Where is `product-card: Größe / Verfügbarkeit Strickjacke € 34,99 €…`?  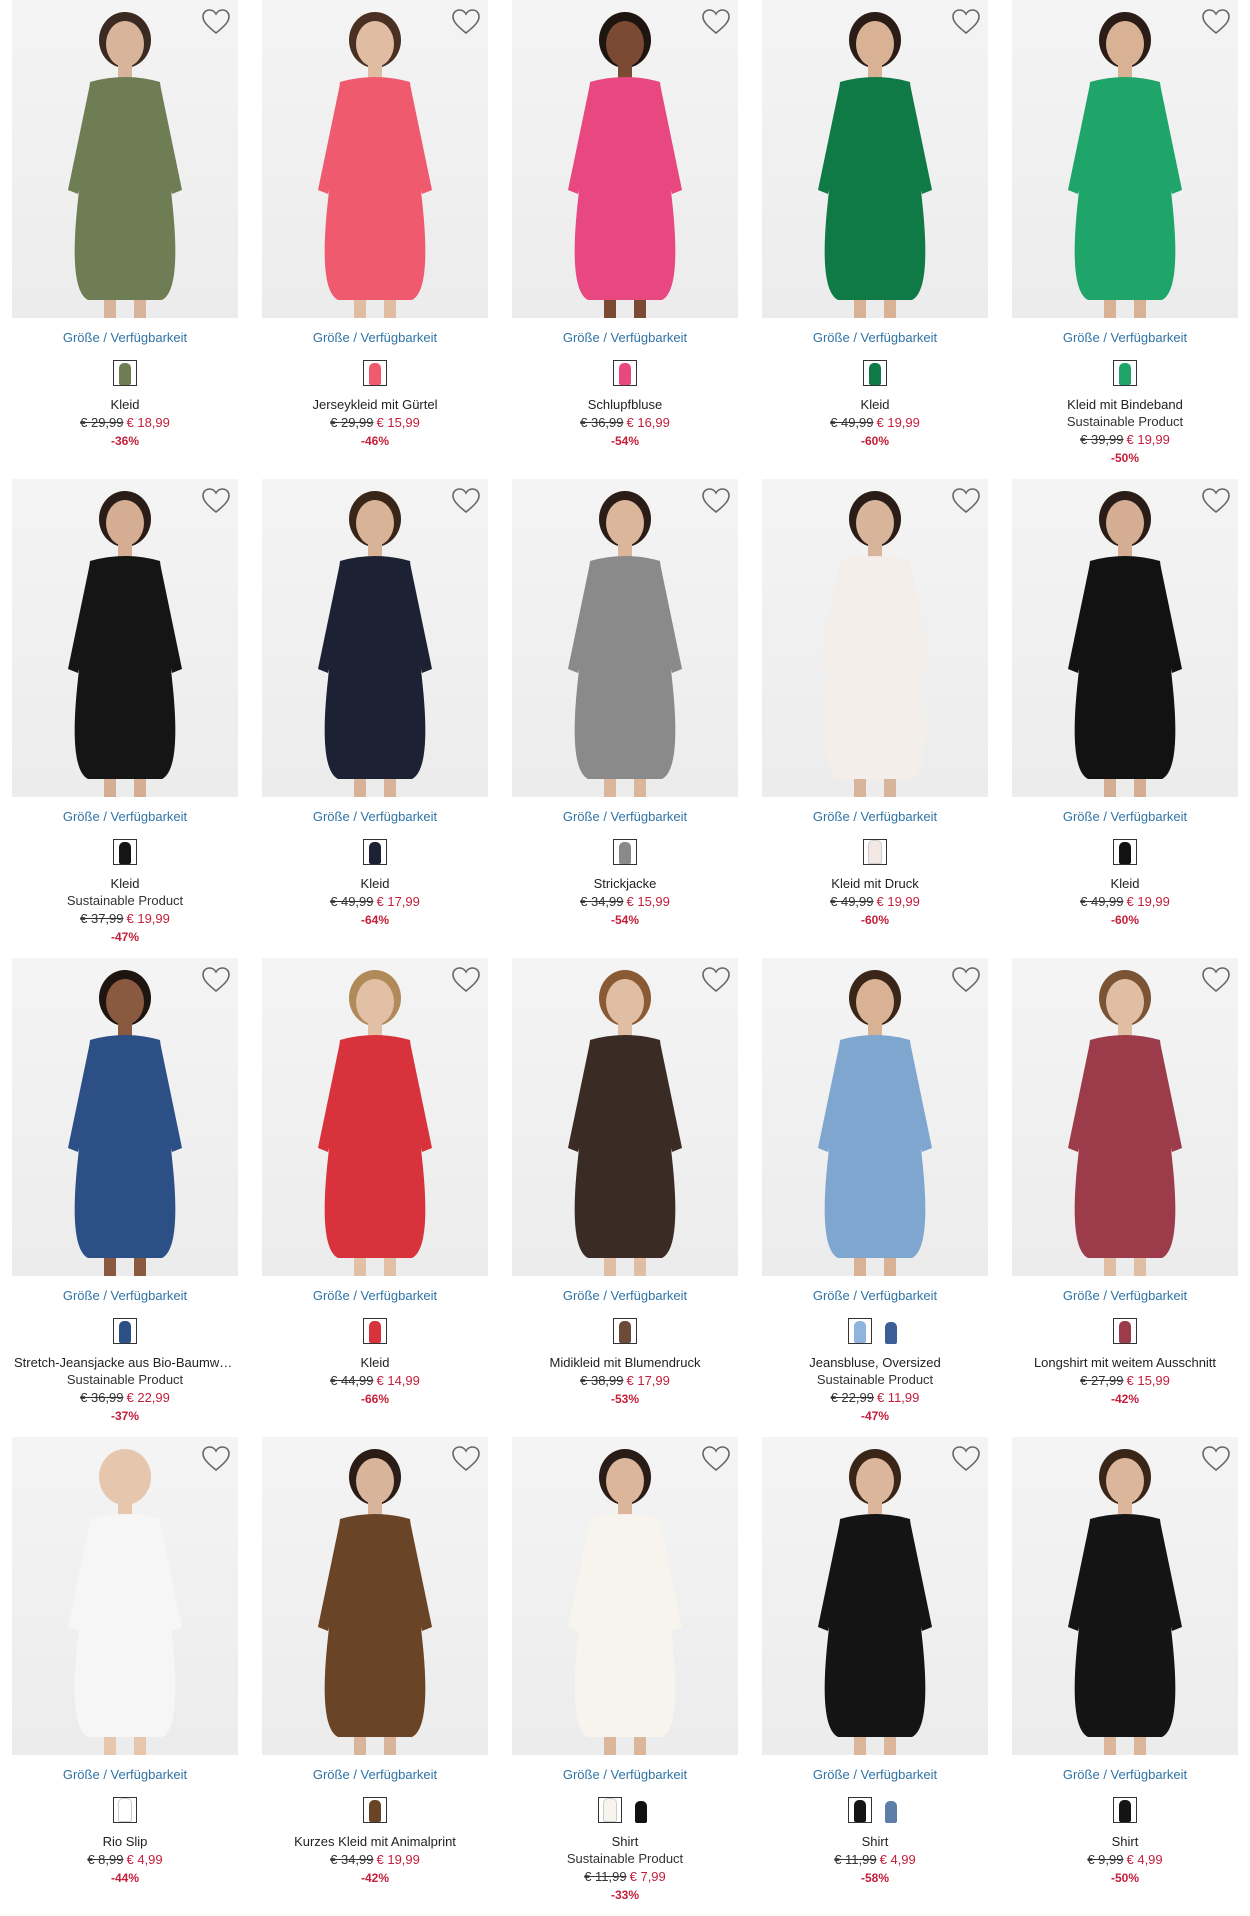
product-card: Größe / Verfügbarkeit Strickjacke € 34,99 €… is located at coordinates (625, 718).